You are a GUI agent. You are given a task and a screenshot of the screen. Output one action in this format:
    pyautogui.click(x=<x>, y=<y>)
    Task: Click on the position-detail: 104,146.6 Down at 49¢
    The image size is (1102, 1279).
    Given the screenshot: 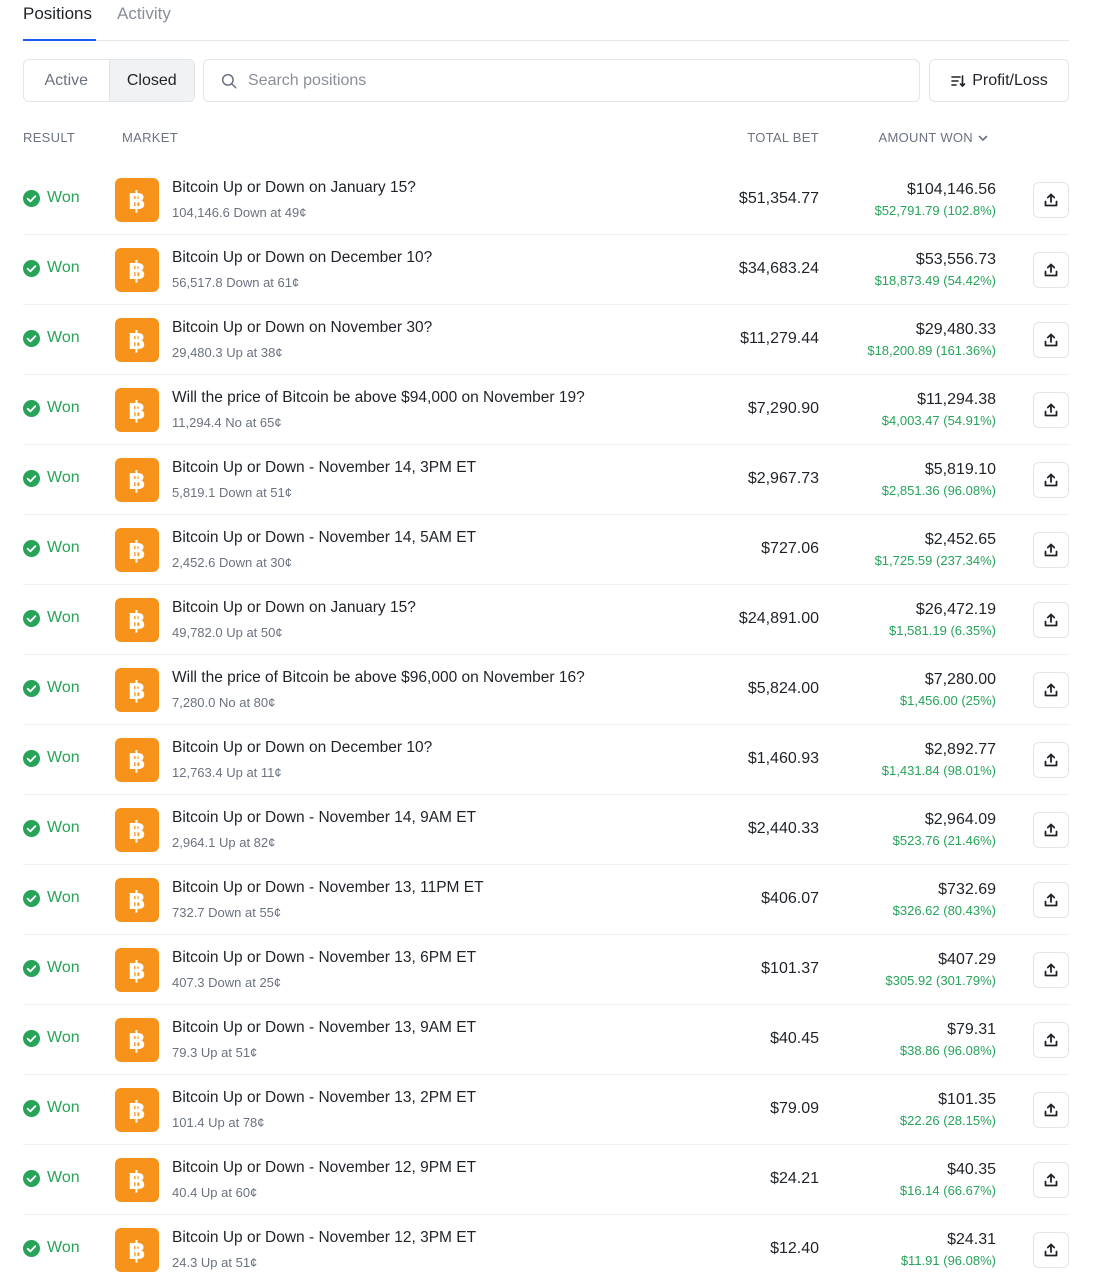 What is the action you would take?
    pyautogui.click(x=239, y=212)
    